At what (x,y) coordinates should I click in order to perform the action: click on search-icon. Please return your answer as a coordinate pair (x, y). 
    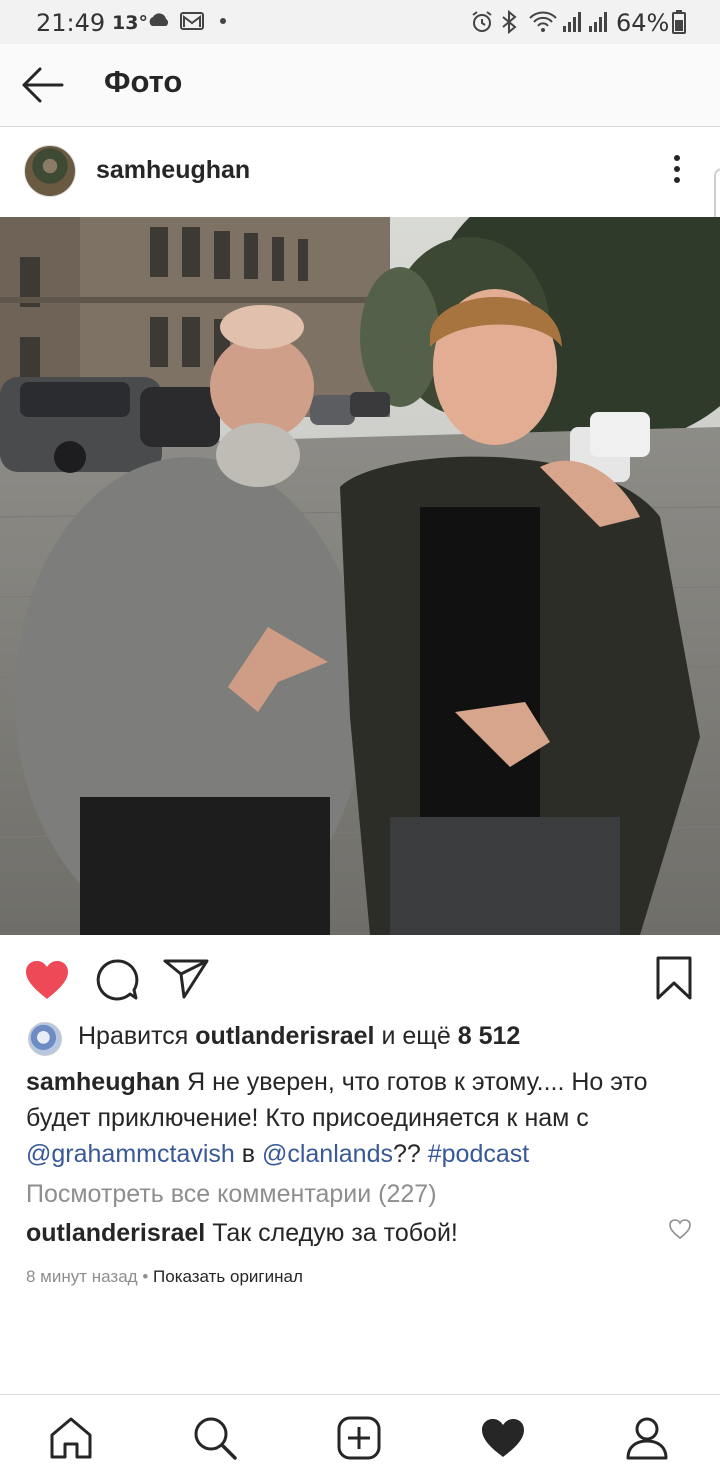
    Looking at the image, I should click on (215, 1438).